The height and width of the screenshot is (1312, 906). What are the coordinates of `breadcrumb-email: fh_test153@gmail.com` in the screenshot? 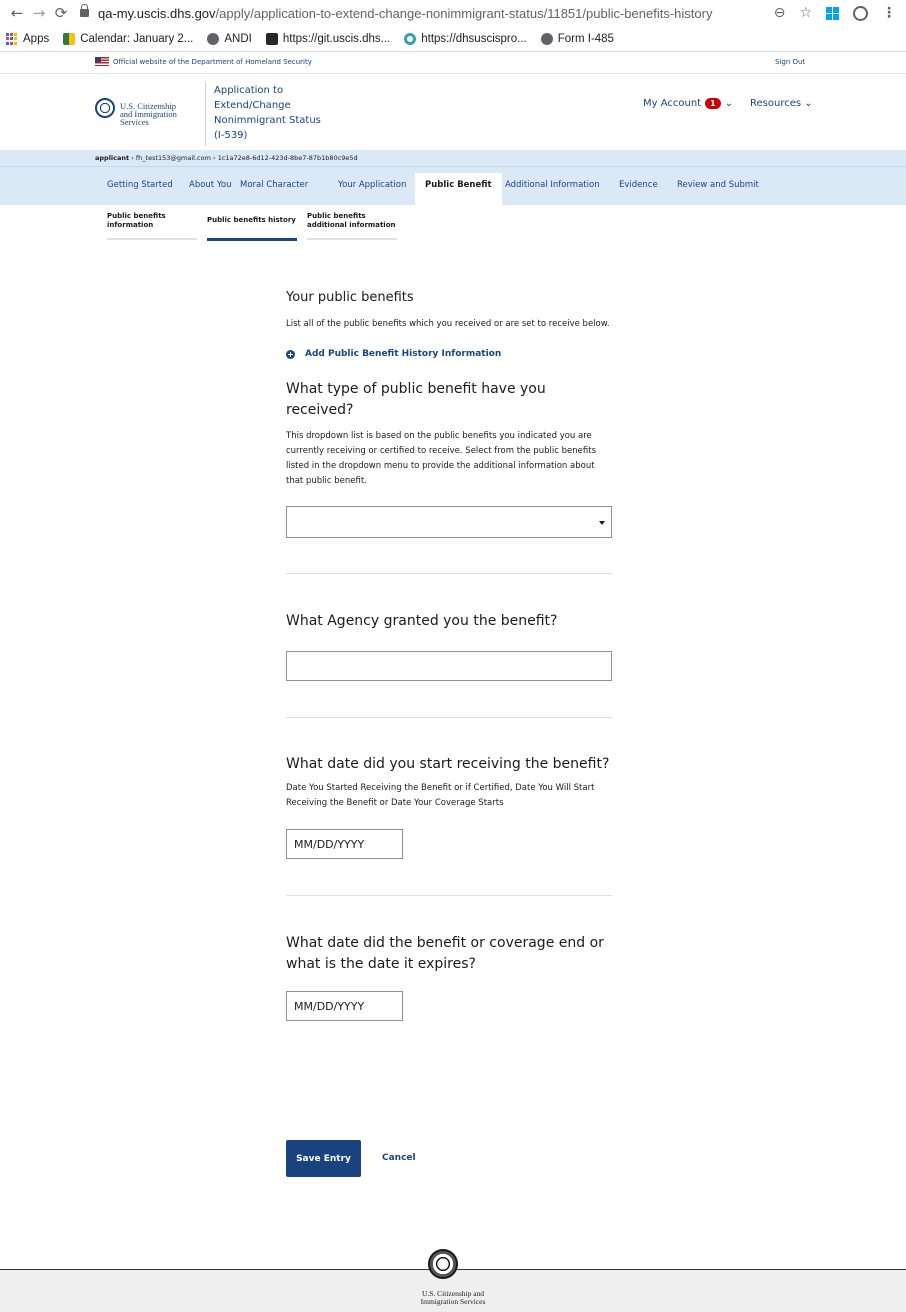 It's located at (173, 158).